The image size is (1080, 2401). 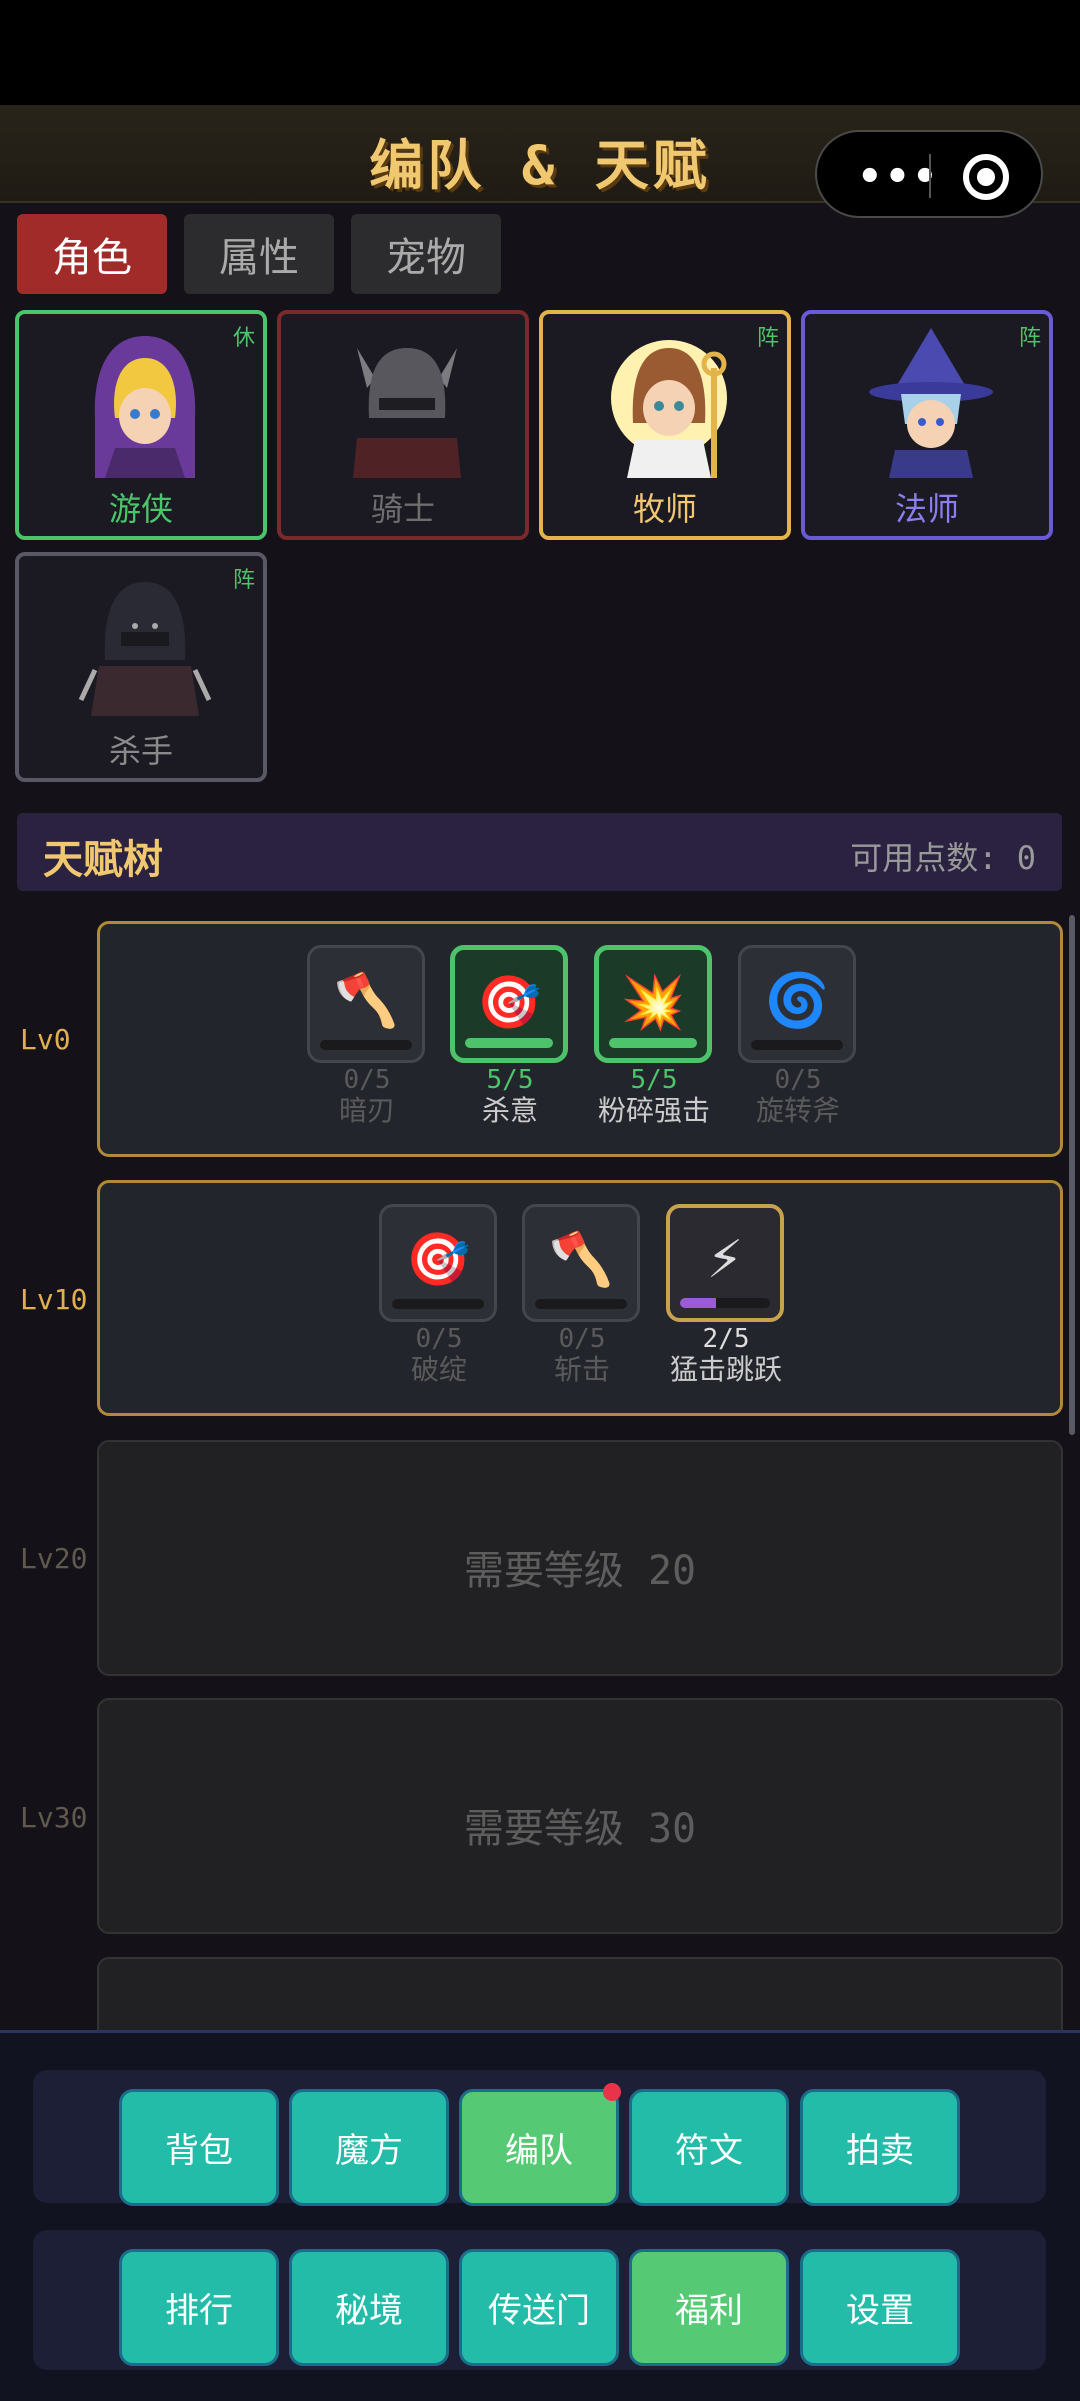 I want to click on nav-button-formation: 编队, so click(x=540, y=2144).